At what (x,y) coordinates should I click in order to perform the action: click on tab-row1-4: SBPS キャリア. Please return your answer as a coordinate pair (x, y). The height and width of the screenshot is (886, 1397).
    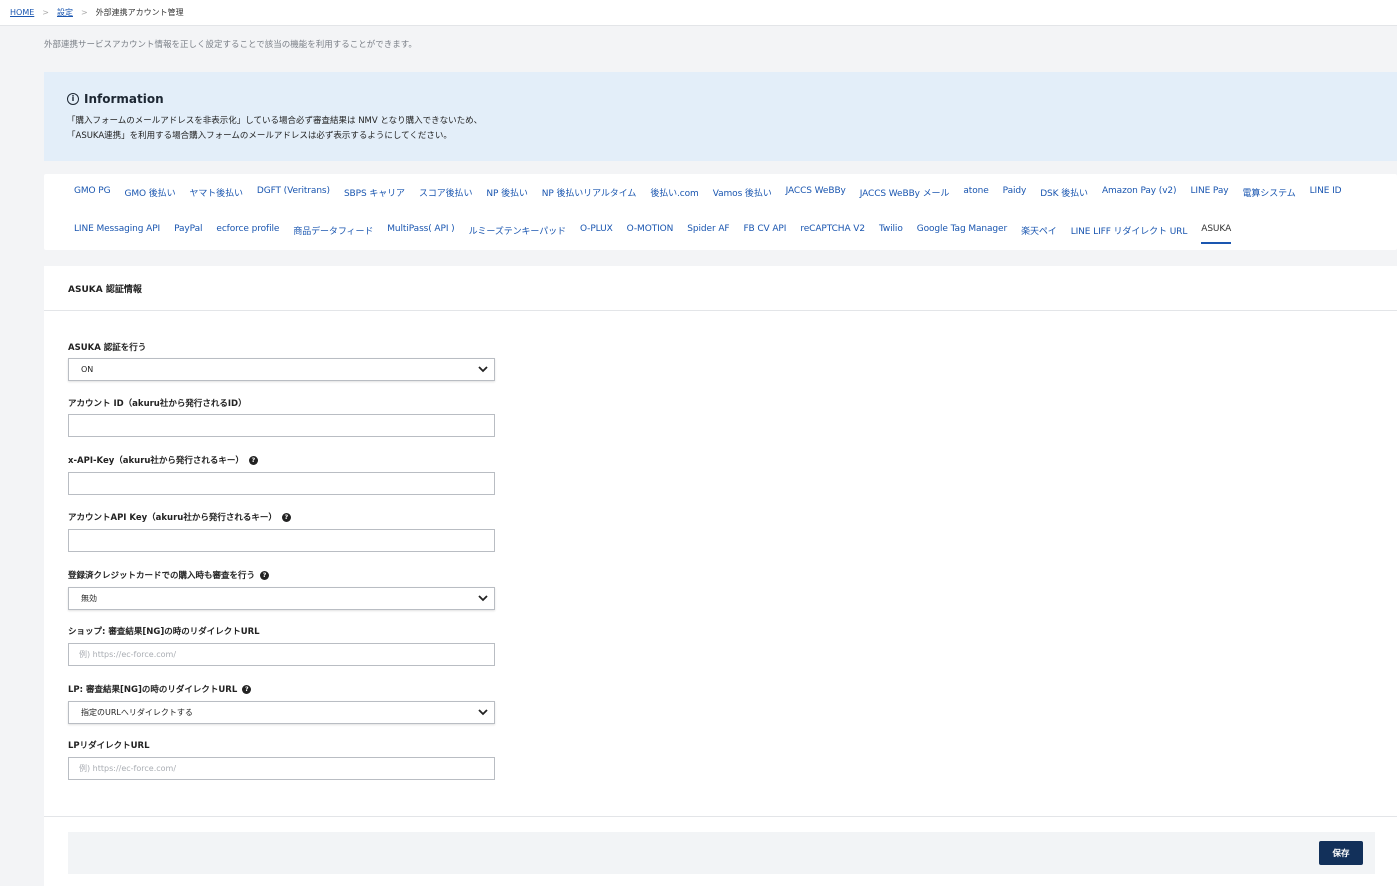
    Looking at the image, I should click on (374, 196).